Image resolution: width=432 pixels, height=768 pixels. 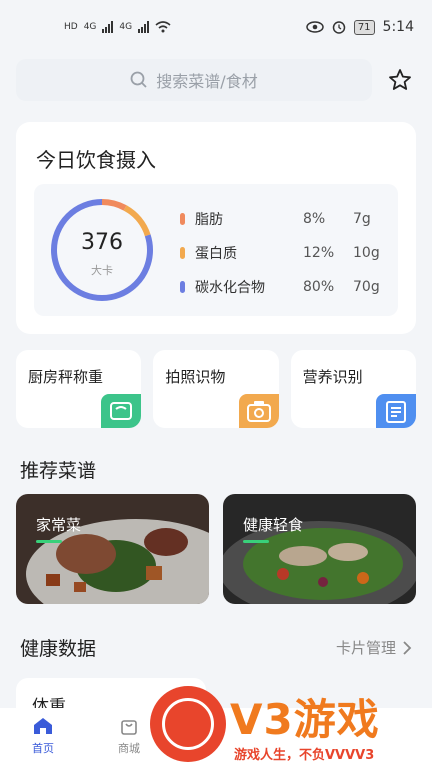 What do you see at coordinates (365, 648) in the screenshot?
I see `card-manage-label: 卡片管理` at bounding box center [365, 648].